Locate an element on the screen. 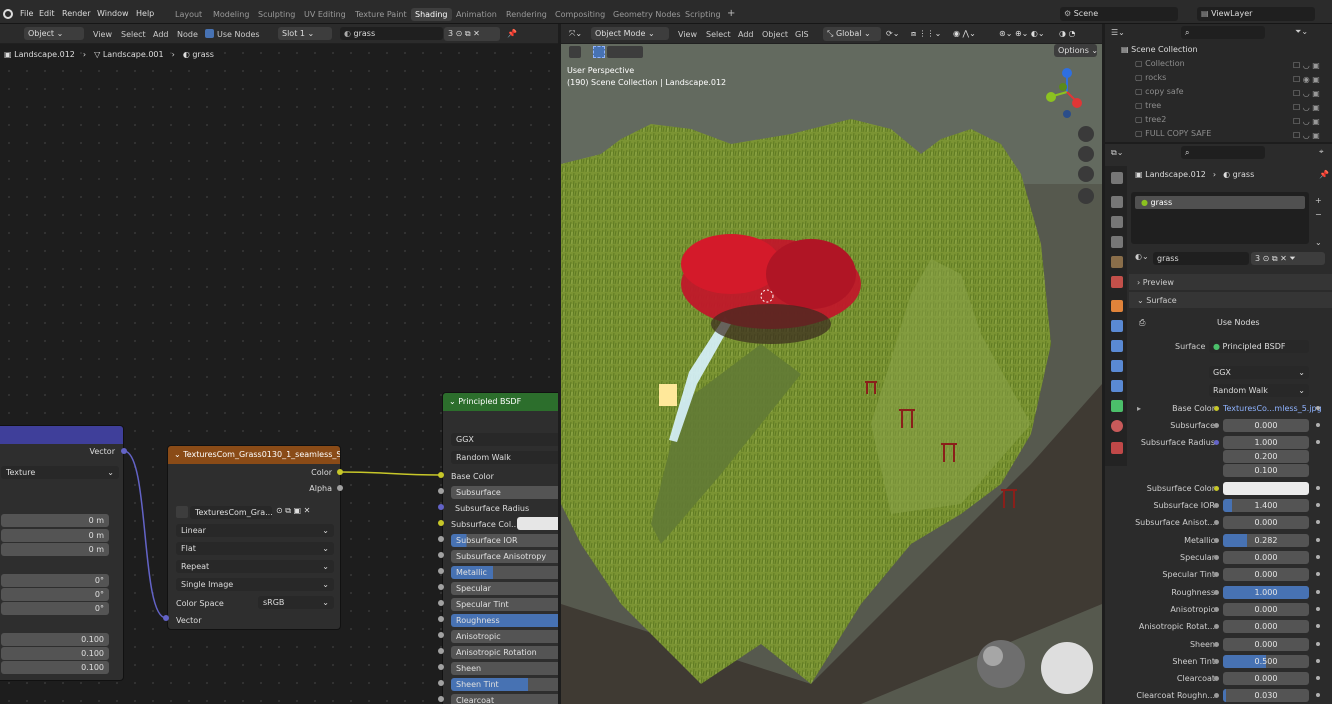 The width and height of the screenshot is (1332, 704). tab-modeling: Modeling is located at coordinates (231, 14).